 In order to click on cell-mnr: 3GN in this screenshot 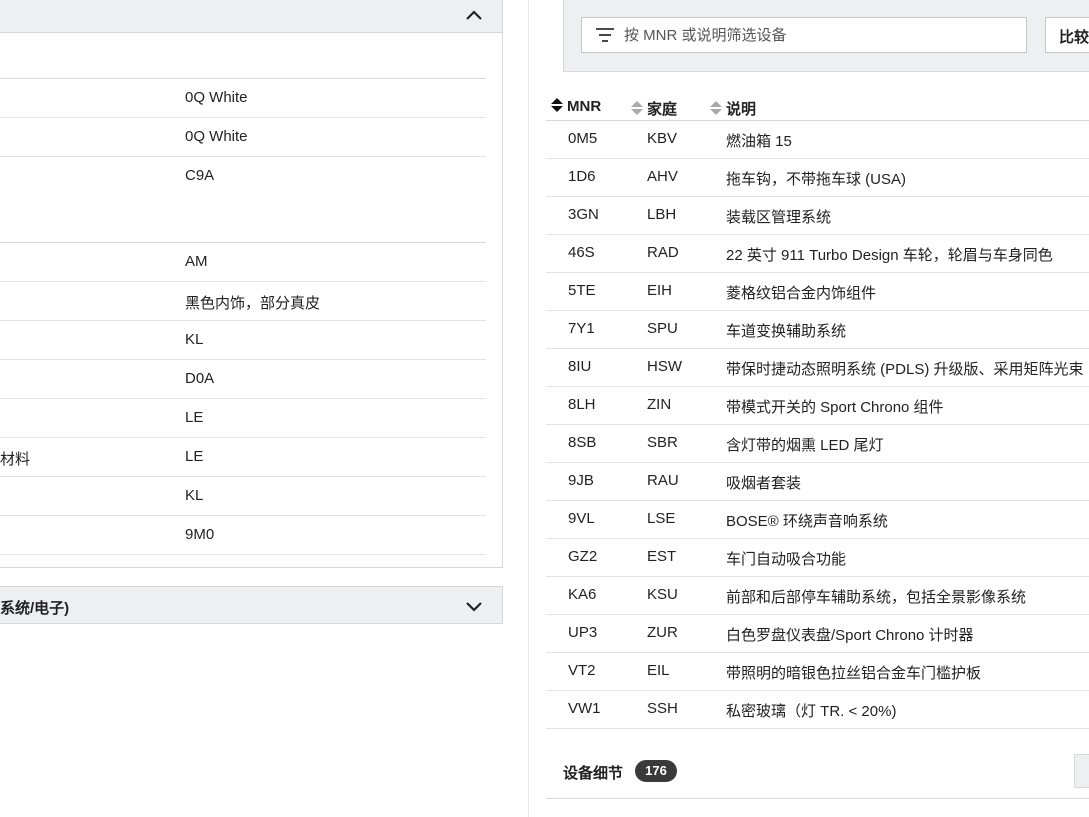, I will do `click(583, 214)`.